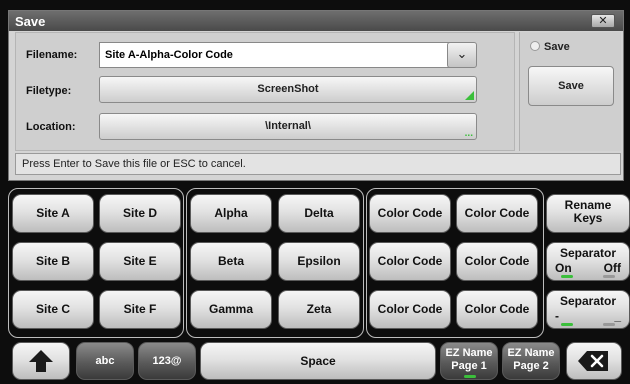  I want to click on key-color-code-3: Color Code, so click(410, 261).